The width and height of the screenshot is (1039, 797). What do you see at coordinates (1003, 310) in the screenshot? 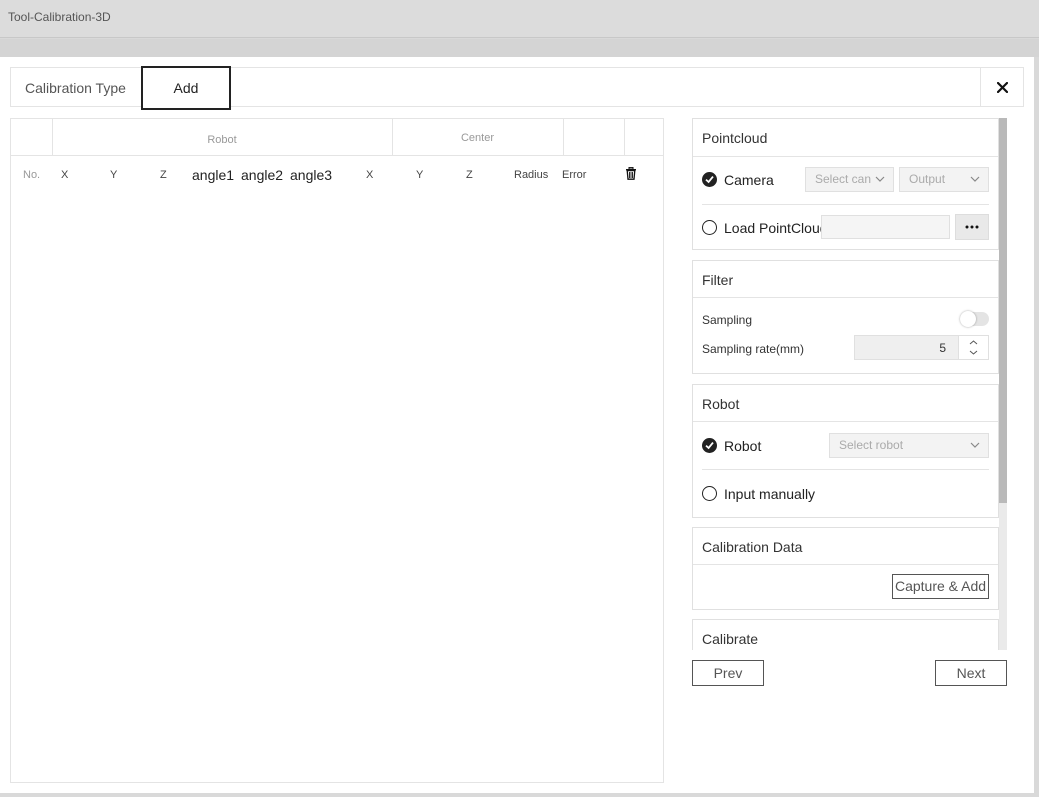
I see `panel-scrollbar-thumb` at bounding box center [1003, 310].